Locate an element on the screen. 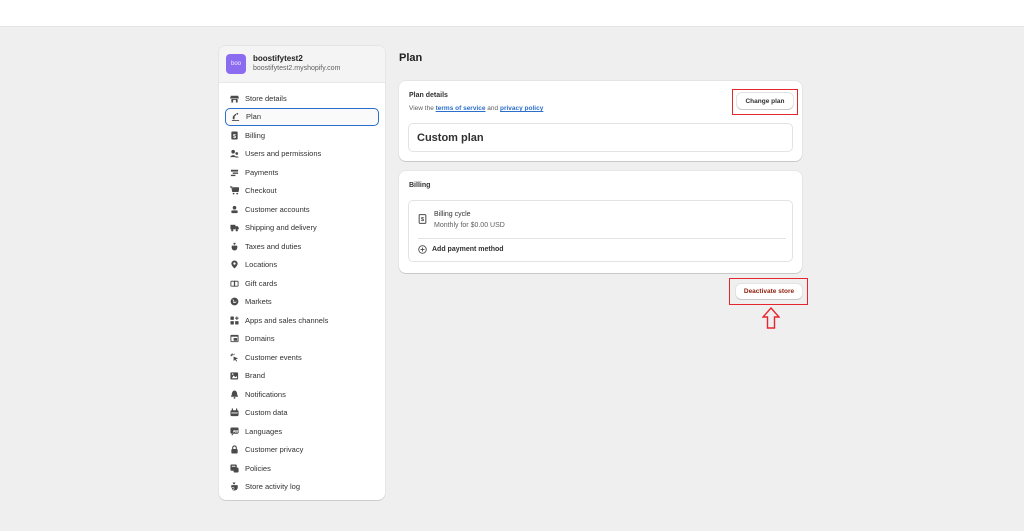 The height and width of the screenshot is (531, 1024). billing-icon: $ is located at coordinates (234, 135).